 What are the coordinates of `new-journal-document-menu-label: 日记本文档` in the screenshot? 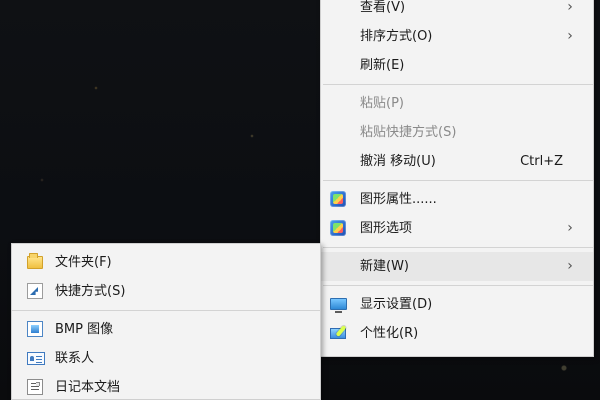 It's located at (88, 387).